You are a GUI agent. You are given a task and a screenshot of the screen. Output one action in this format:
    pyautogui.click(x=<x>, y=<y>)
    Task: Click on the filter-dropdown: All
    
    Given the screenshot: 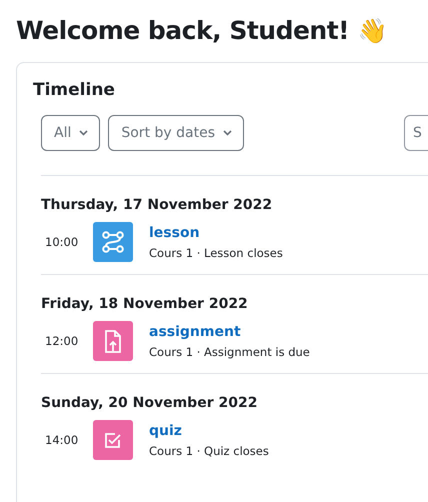 What is the action you would take?
    pyautogui.click(x=70, y=133)
    